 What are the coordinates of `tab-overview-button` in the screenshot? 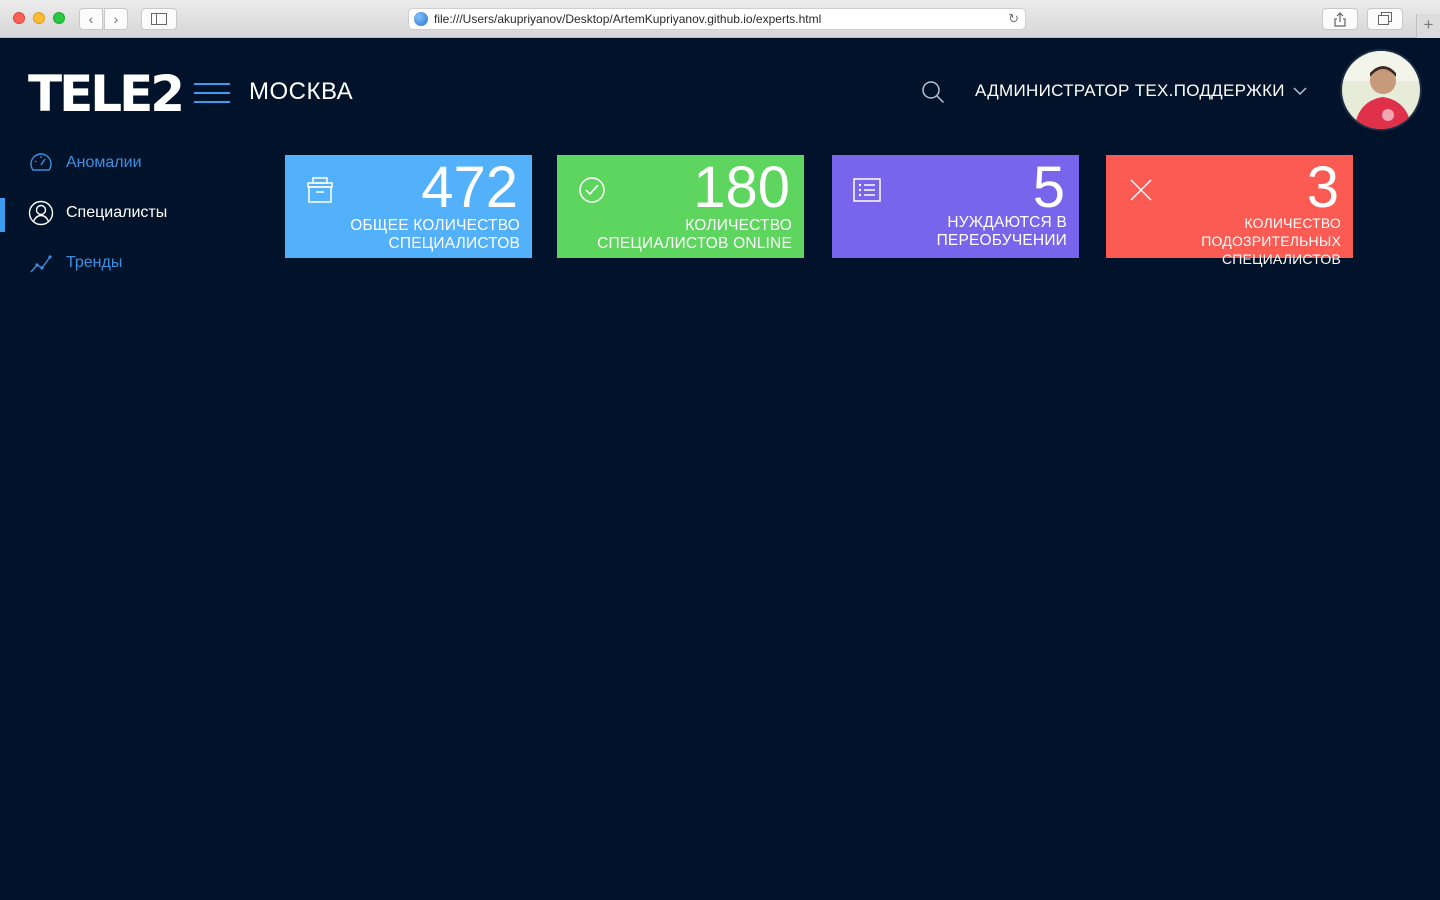 It's located at (1385, 19).